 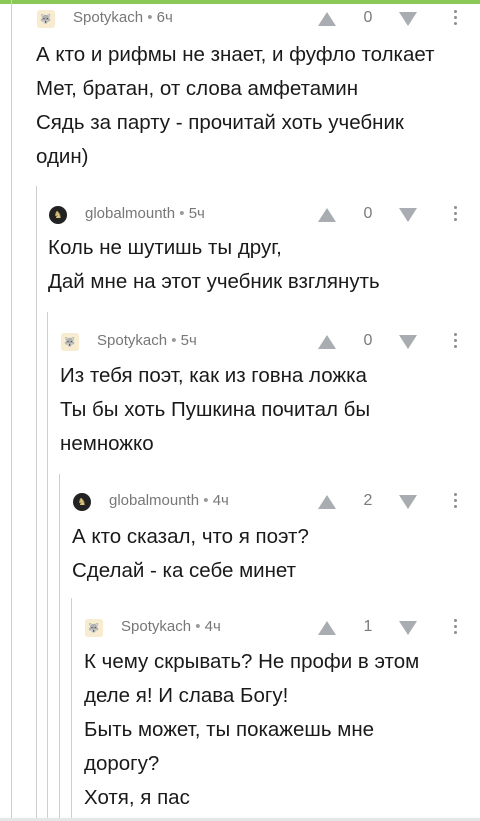 I want to click on comment-header: 🐺 Spotykach • 5ч 0, so click(x=269, y=341).